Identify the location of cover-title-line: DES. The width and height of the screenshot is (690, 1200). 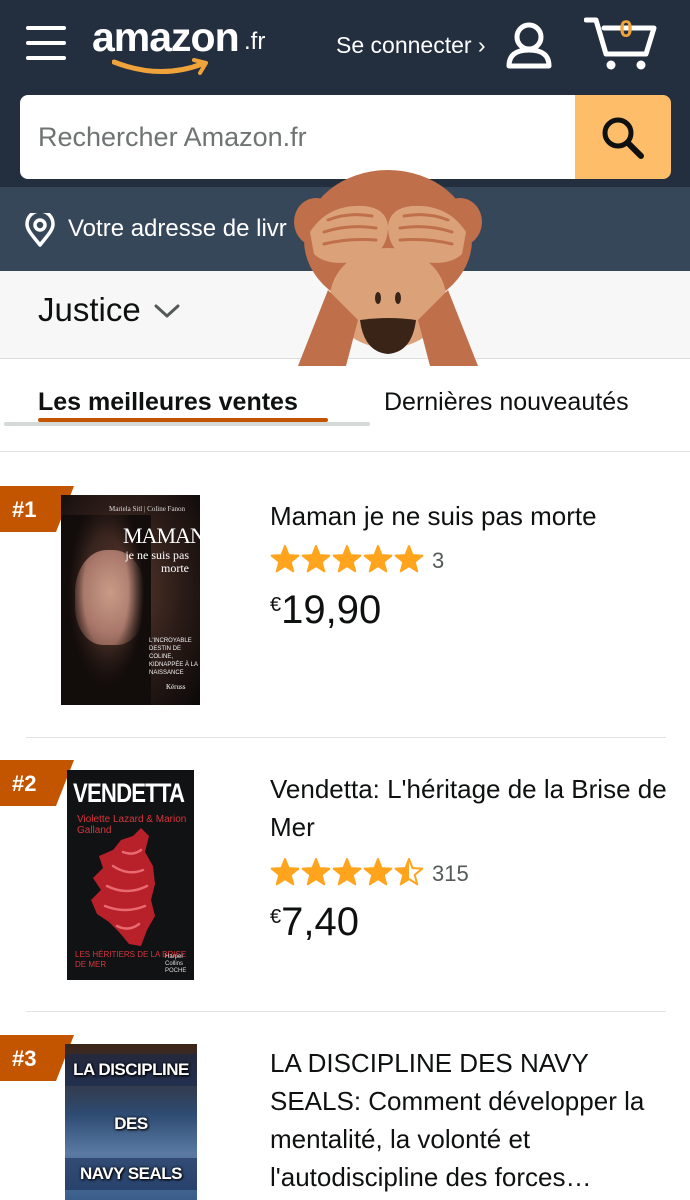
(131, 1123).